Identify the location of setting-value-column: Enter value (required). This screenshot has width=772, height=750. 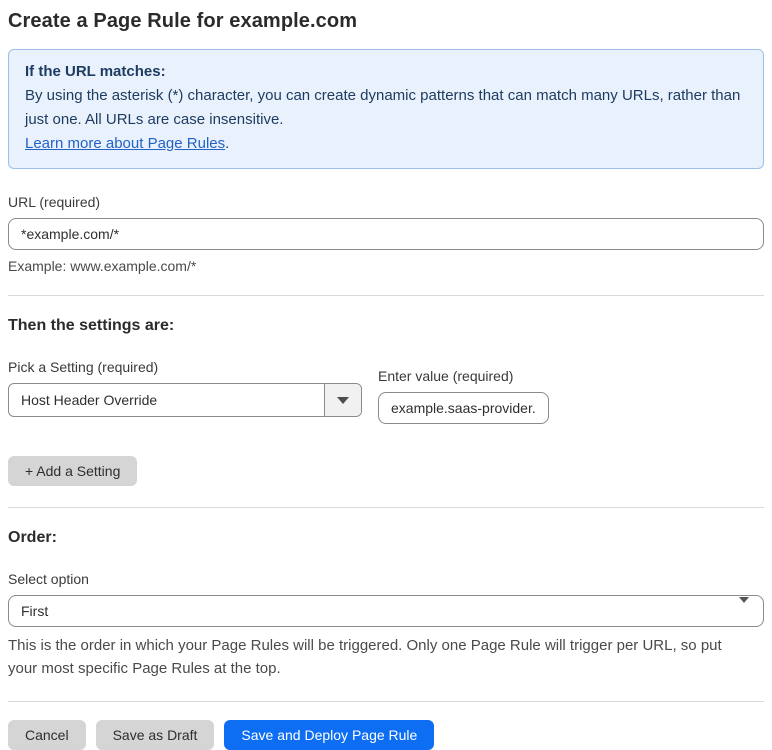
(463, 391).